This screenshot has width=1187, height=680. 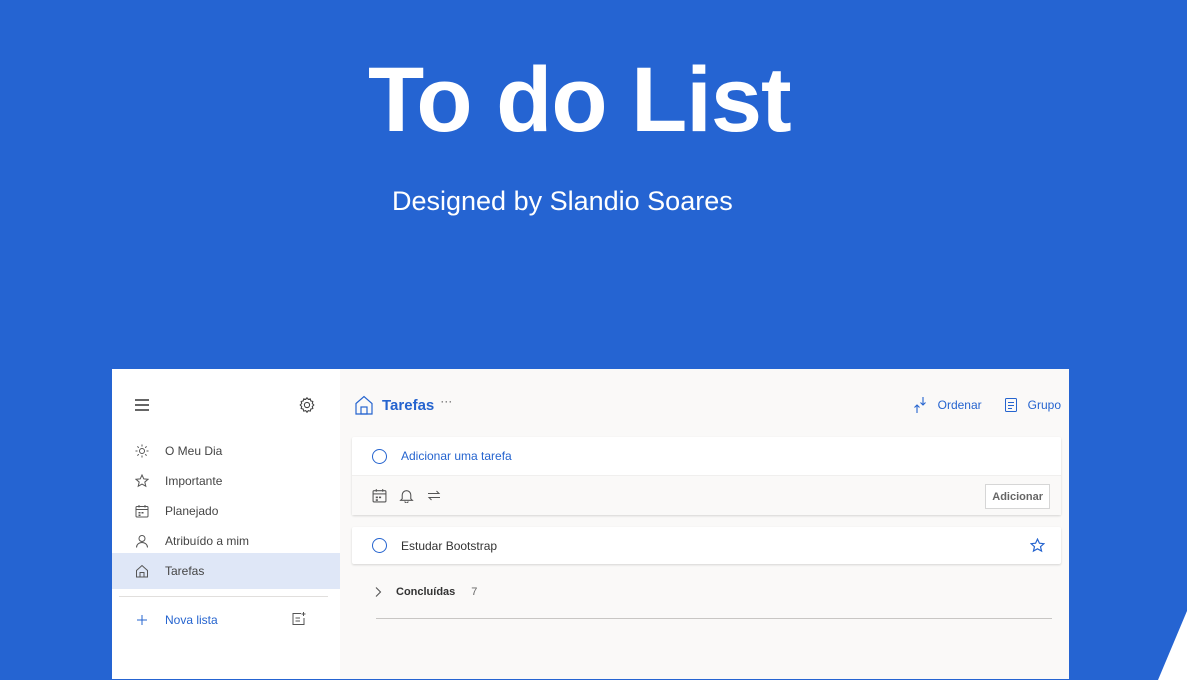 What do you see at coordinates (194, 451) in the screenshot?
I see `sidebar-item-label: O Meu Dia` at bounding box center [194, 451].